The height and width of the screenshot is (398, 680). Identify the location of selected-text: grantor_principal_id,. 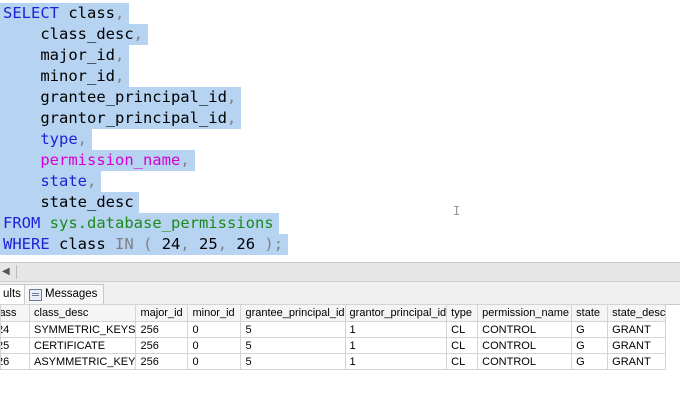
(121, 118).